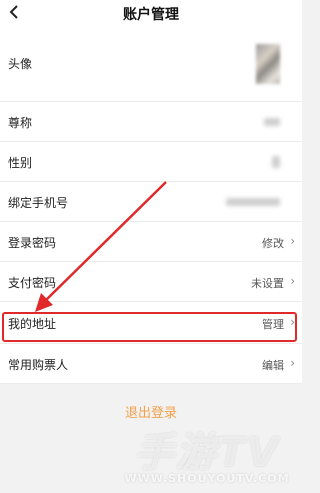 This screenshot has width=320, height=493. Describe the element at coordinates (268, 64) in the screenshot. I see `avatar` at that location.